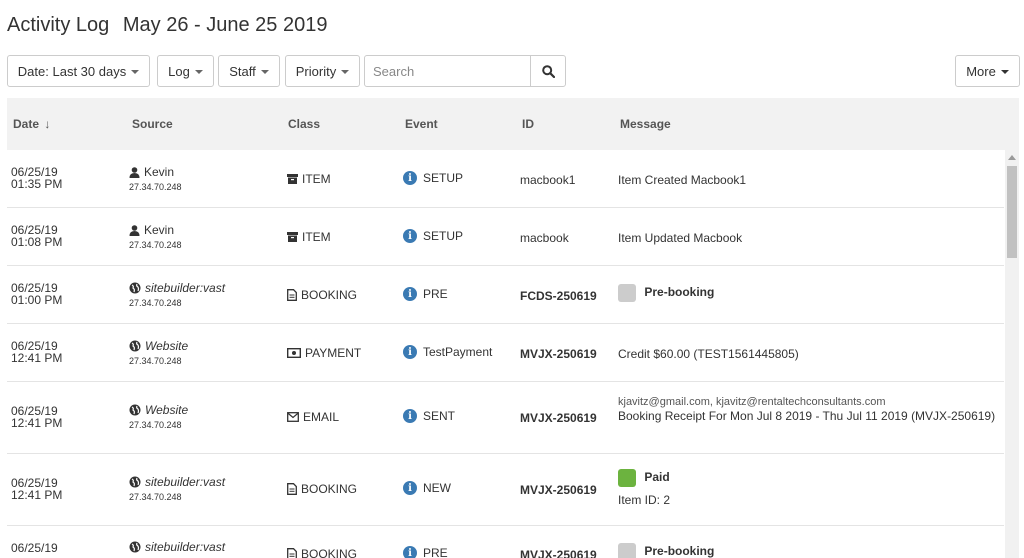 The width and height of the screenshot is (1024, 558). I want to click on row-event: i SETUP, so click(433, 178).